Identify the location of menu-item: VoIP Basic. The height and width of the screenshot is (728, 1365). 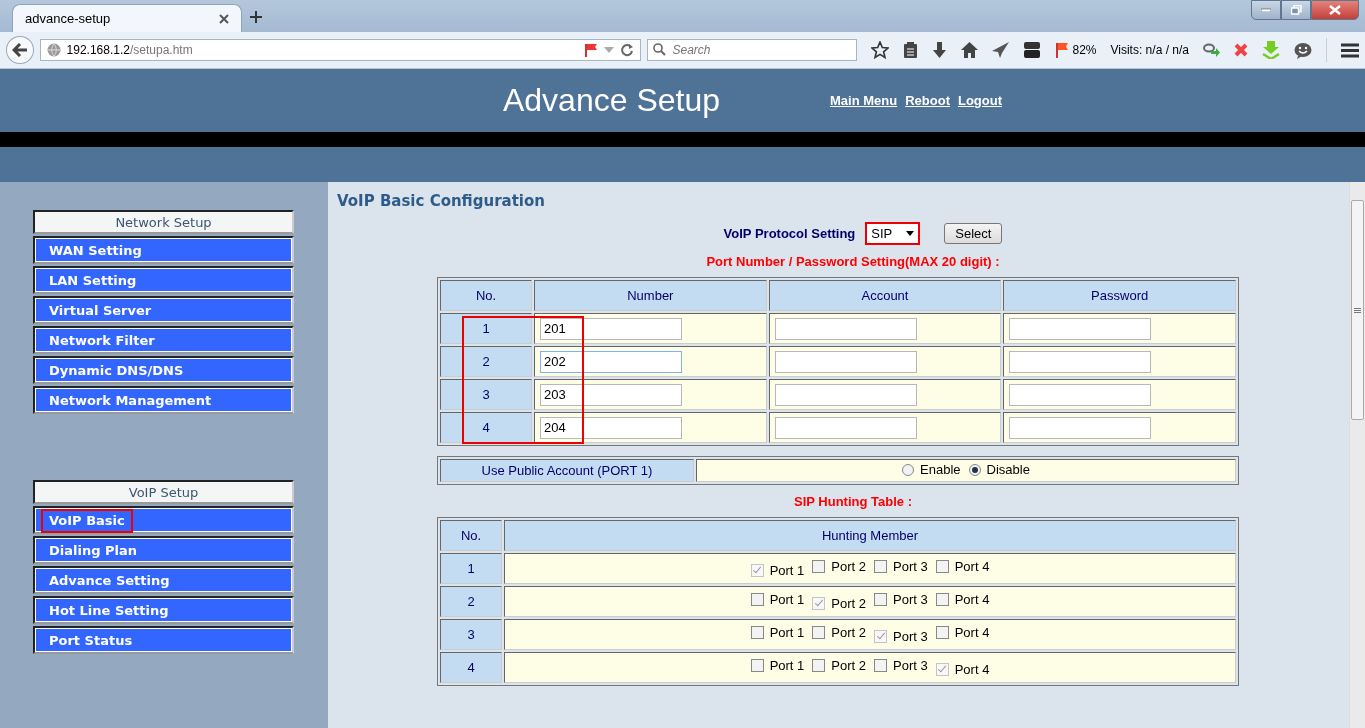
(163, 520).